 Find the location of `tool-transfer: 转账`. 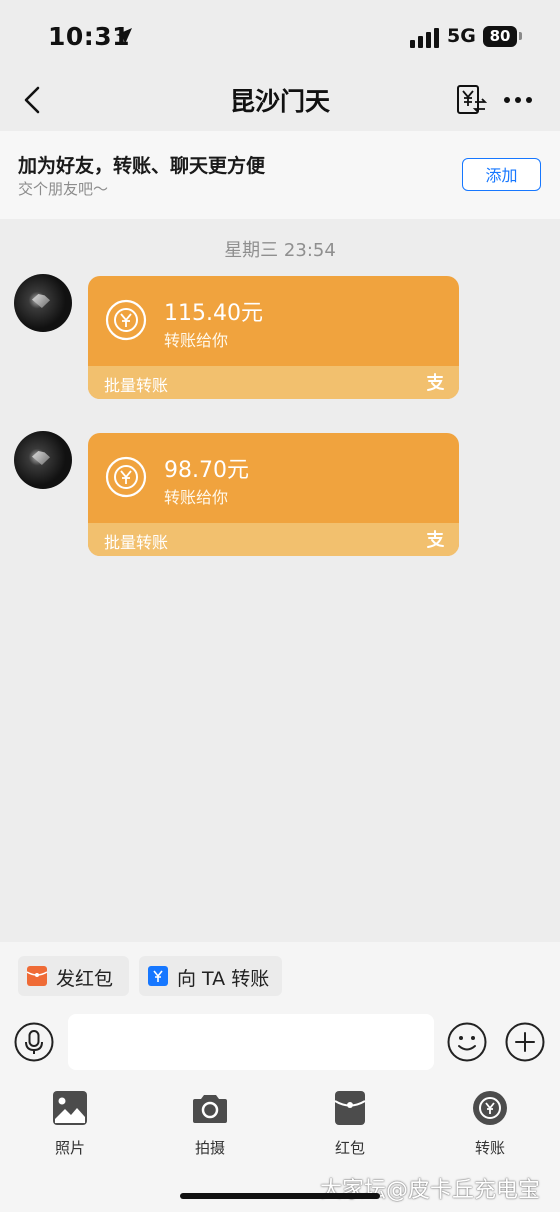

tool-transfer: 转账 is located at coordinates (490, 1128).